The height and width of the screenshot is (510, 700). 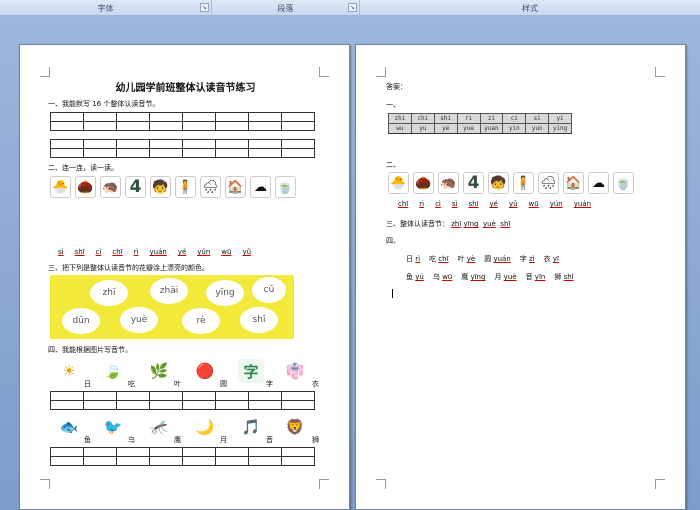 I want to click on handwritten-syllable: ci, so click(x=514, y=118).